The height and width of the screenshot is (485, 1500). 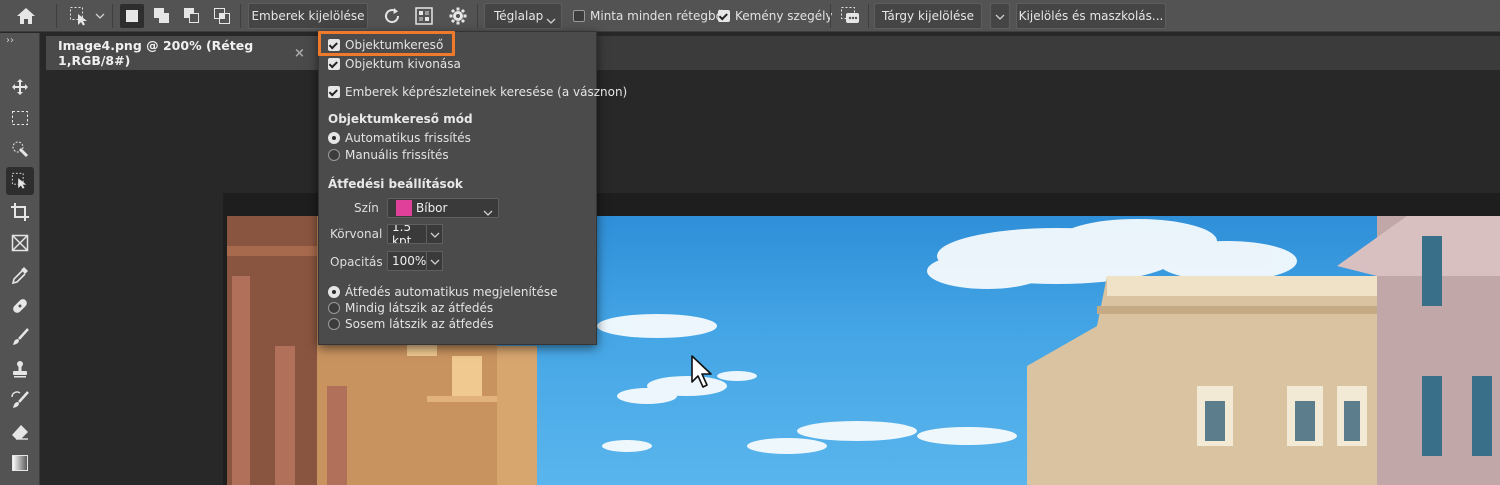 I want to click on manual-refresh-option: Manuális frissítés, so click(x=388, y=155).